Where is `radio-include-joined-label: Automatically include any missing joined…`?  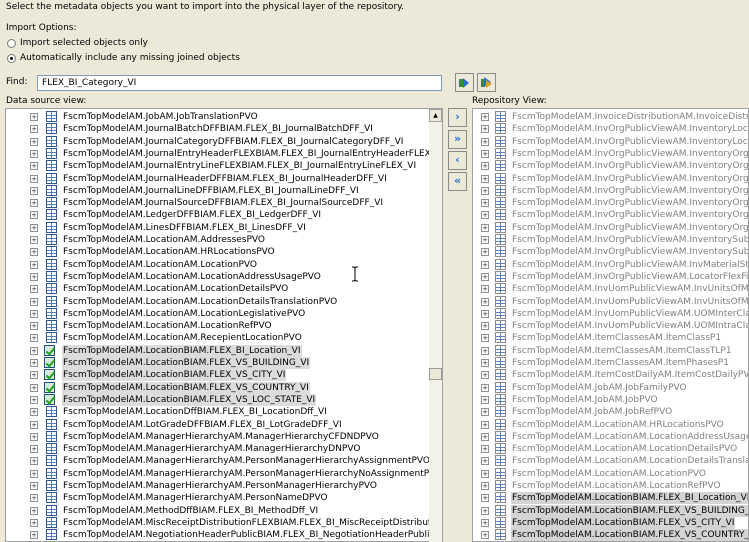
radio-include-joined-label: Automatically include any missing joined… is located at coordinates (130, 58).